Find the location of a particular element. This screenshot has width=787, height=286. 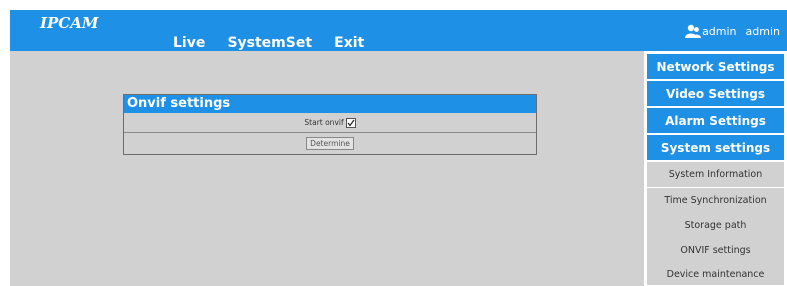

sidebar-item-video-settings: Video Settings is located at coordinates (715, 93).